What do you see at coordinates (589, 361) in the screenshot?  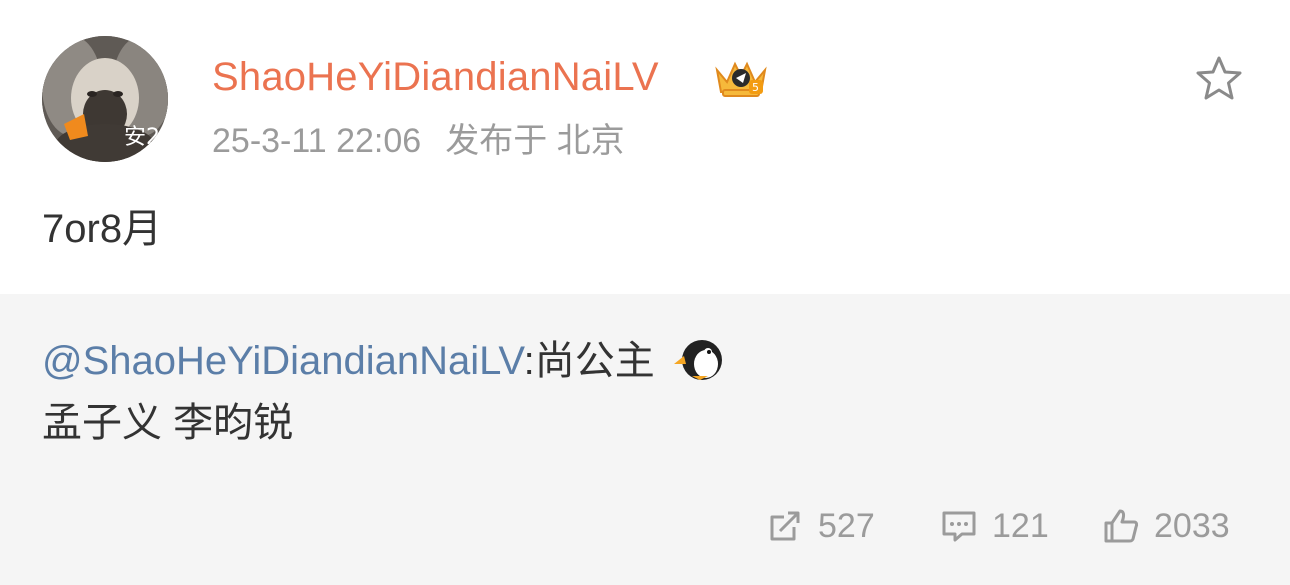 I see `quoted-text: :尚公主` at bounding box center [589, 361].